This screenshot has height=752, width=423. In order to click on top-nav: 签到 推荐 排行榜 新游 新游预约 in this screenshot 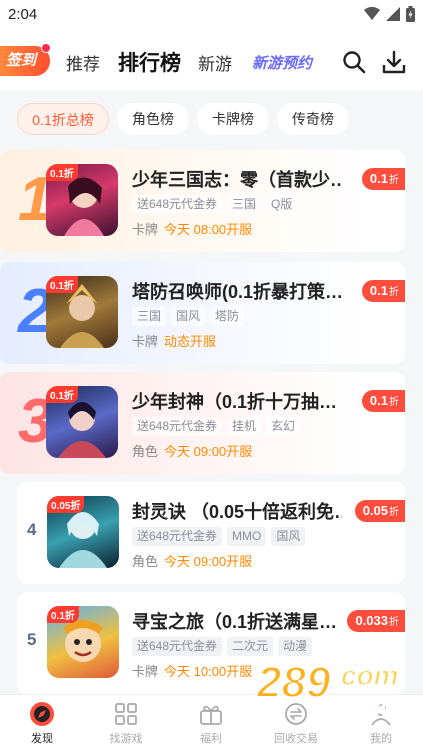, I will do `click(211, 60)`.